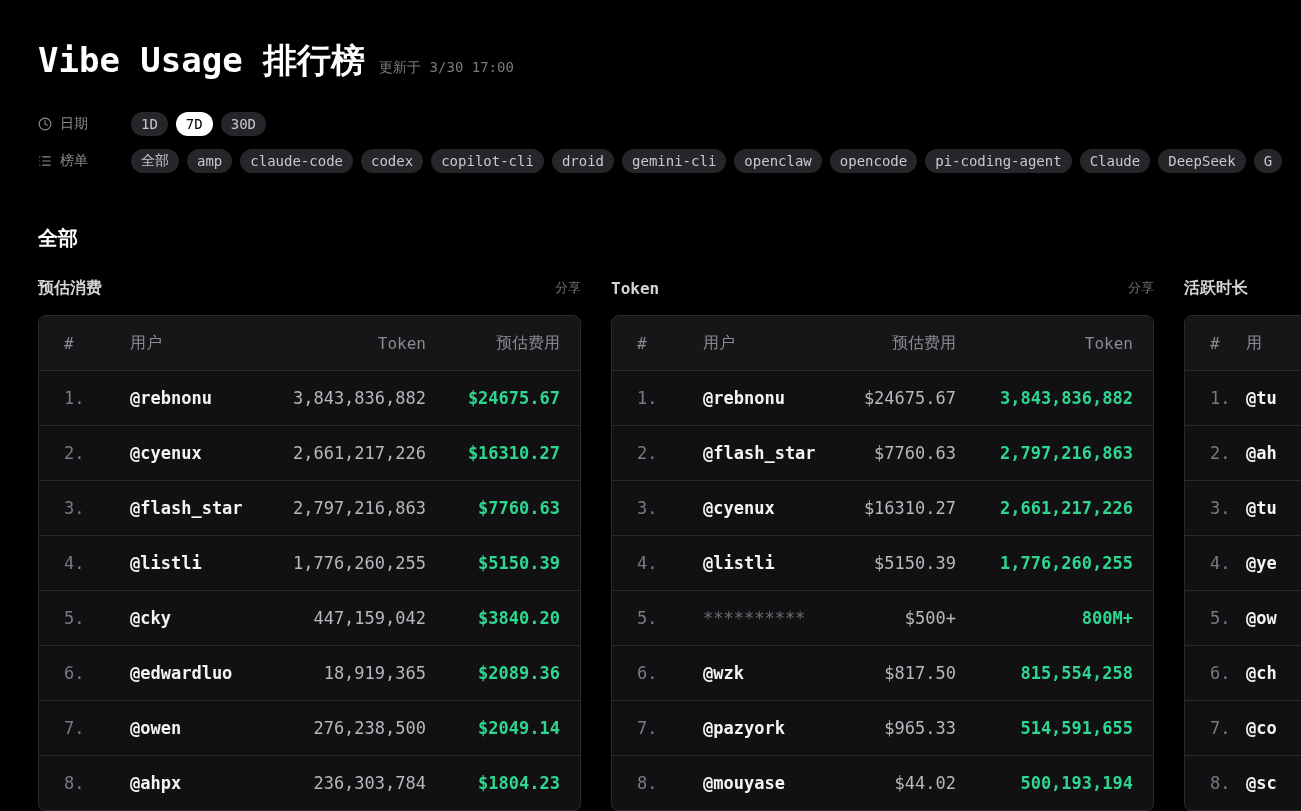 The width and height of the screenshot is (1301, 811). Describe the element at coordinates (202, 60) in the screenshot. I see `page-title: Vibe Usage 排行榜` at that location.